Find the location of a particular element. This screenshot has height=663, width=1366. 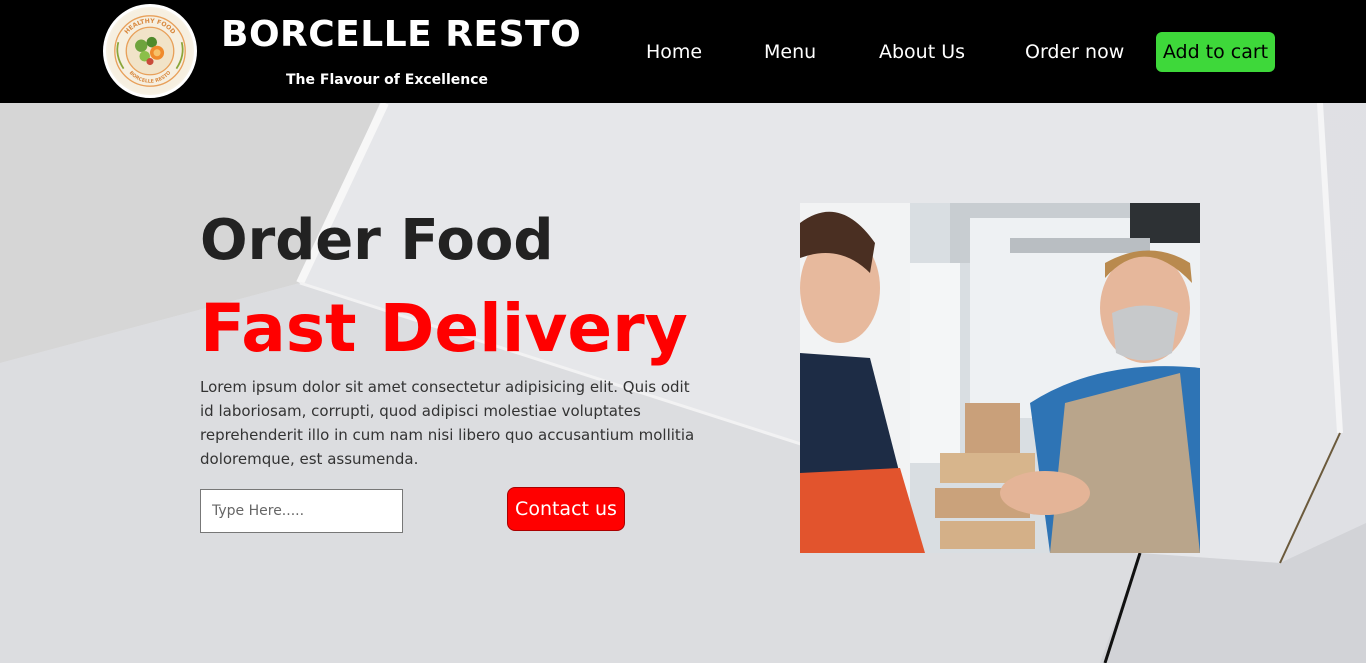

healthy-food-logo-icon: HEALTHY FOOD BORCELLE RESTO is located at coordinates (150, 51).